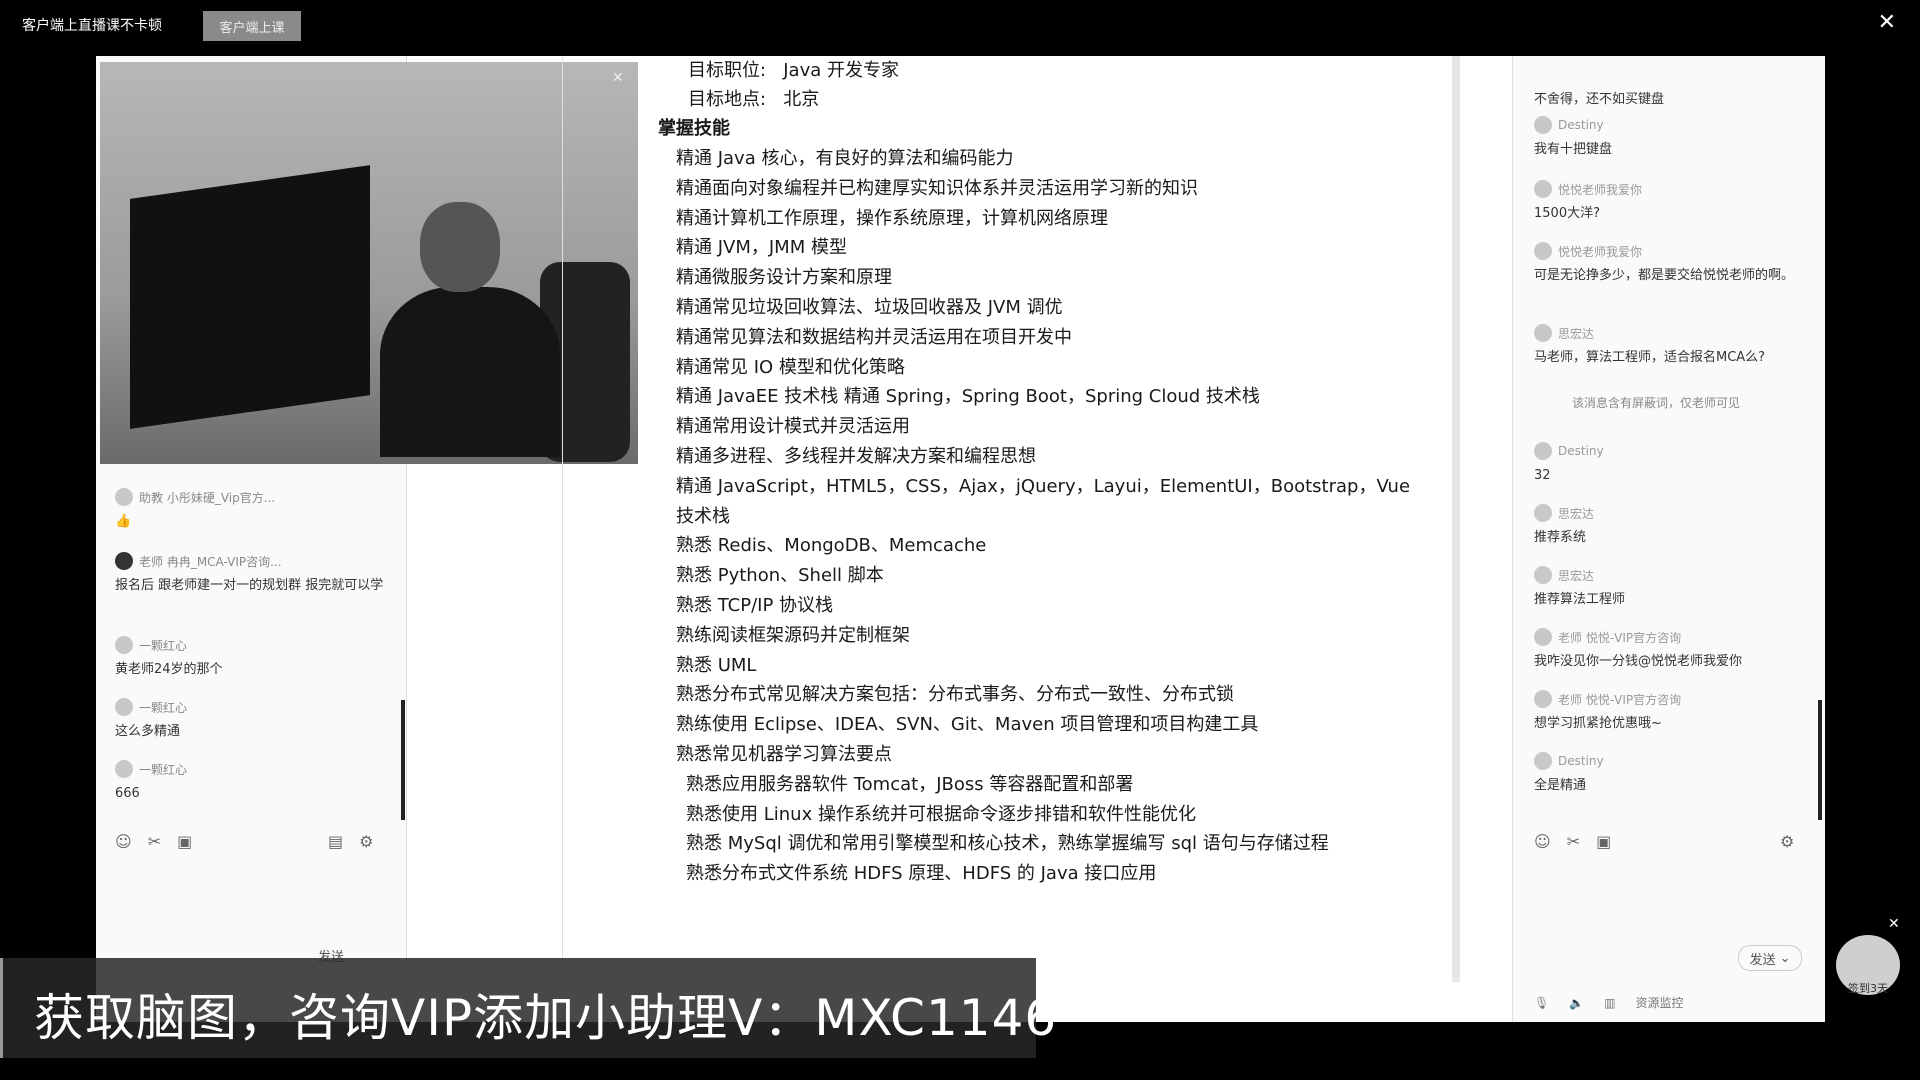 The width and height of the screenshot is (1920, 1080). Describe the element at coordinates (562, 539) in the screenshot. I see `document-divider` at that location.